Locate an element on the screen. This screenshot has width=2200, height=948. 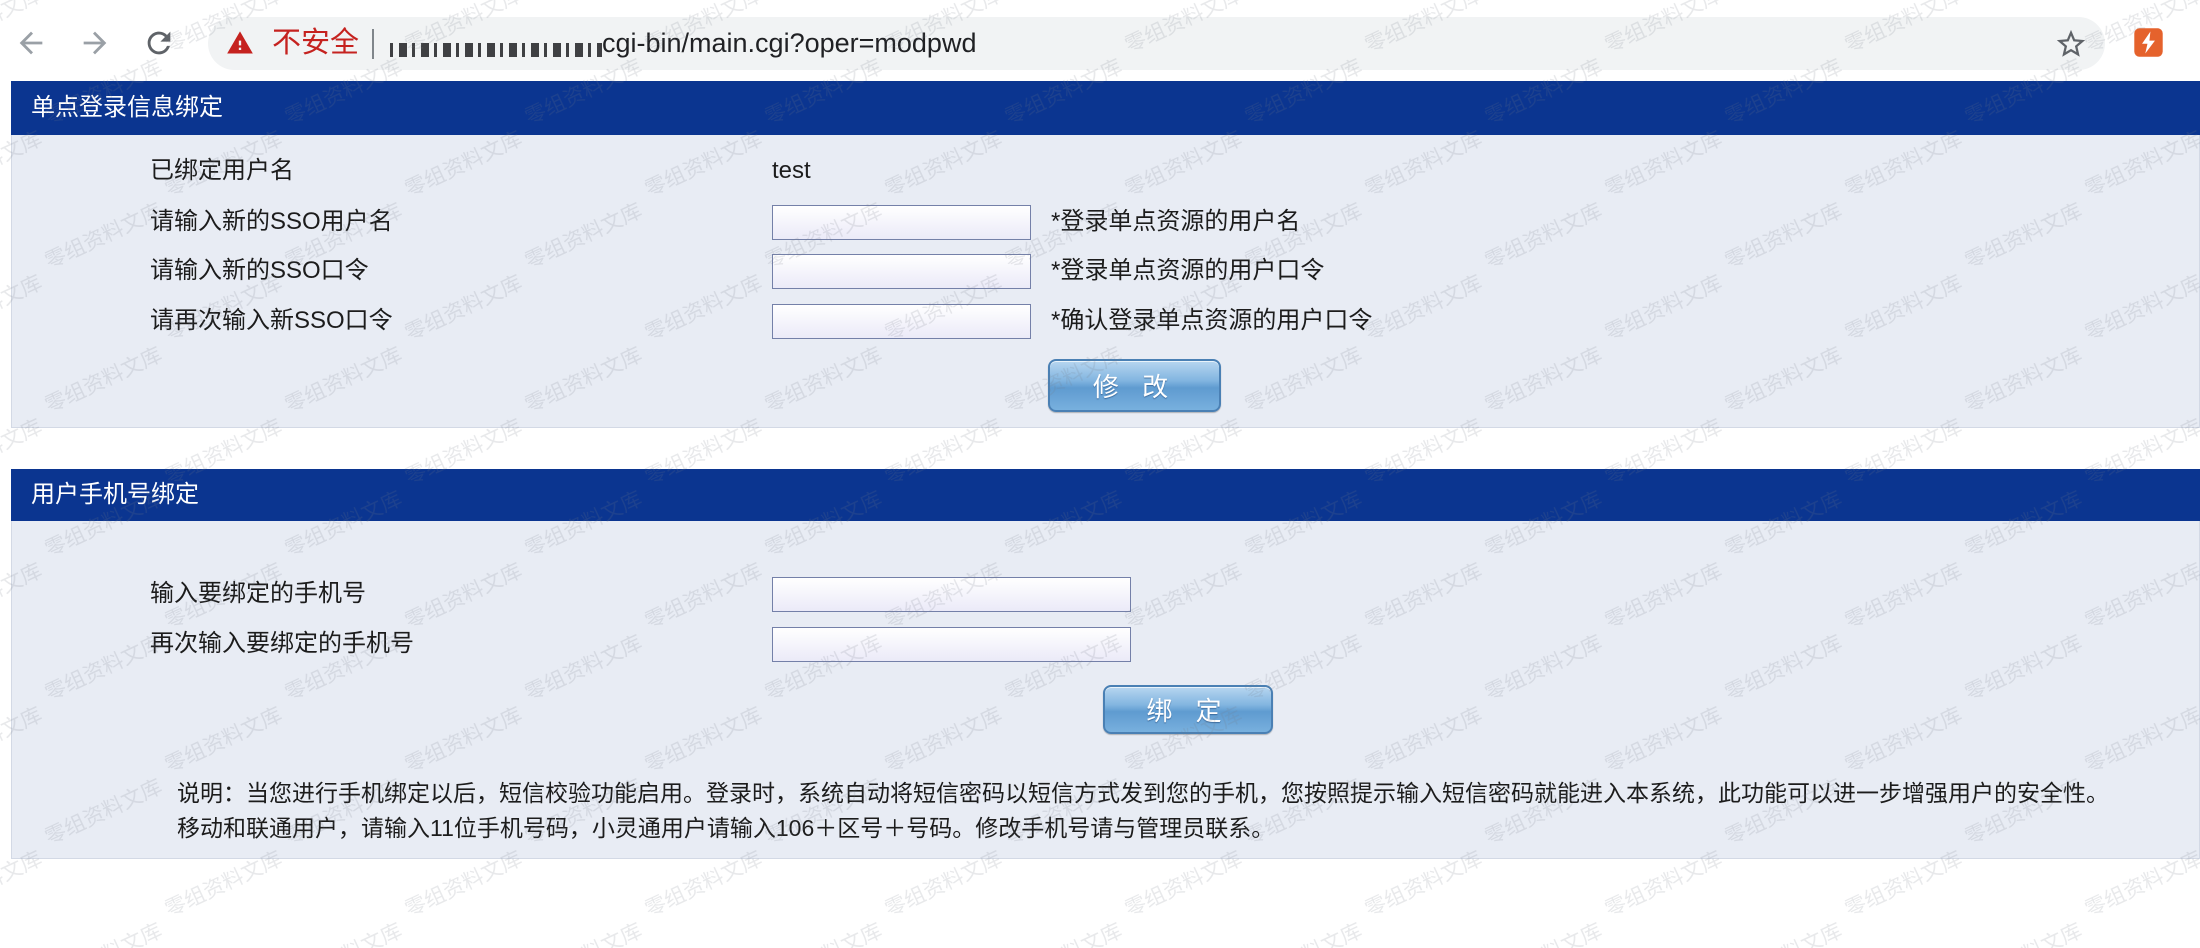
url-host-masked is located at coordinates (496, 50).